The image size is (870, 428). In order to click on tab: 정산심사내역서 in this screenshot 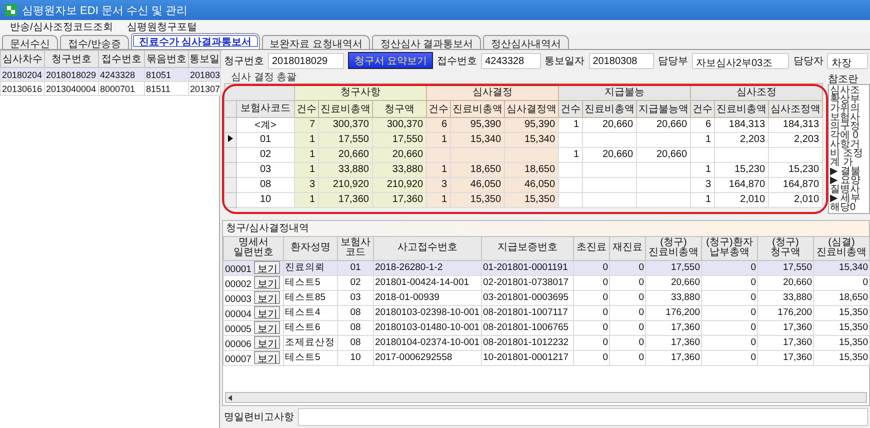, I will do `click(526, 42)`.